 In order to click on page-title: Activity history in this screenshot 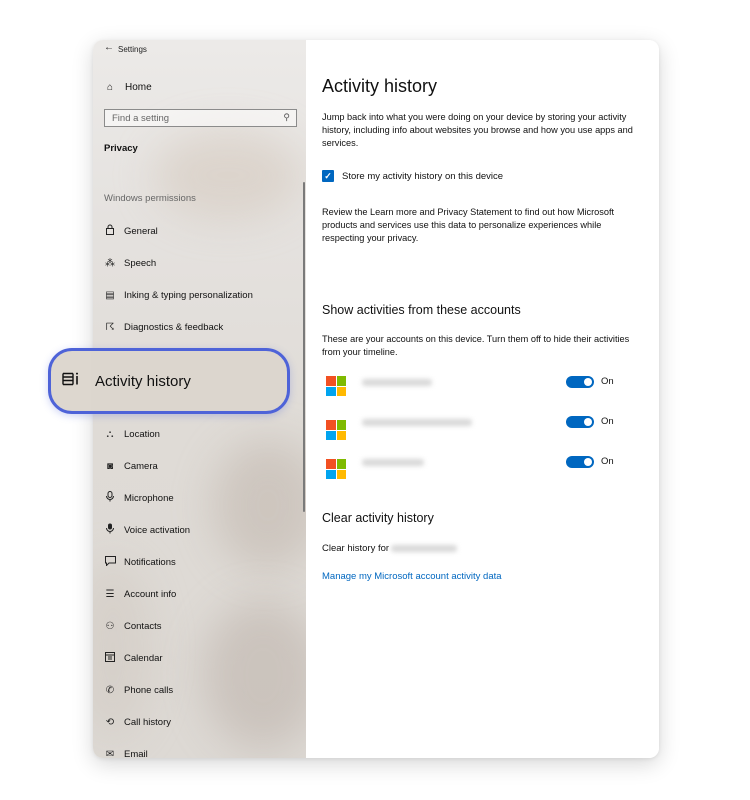, I will do `click(380, 86)`.